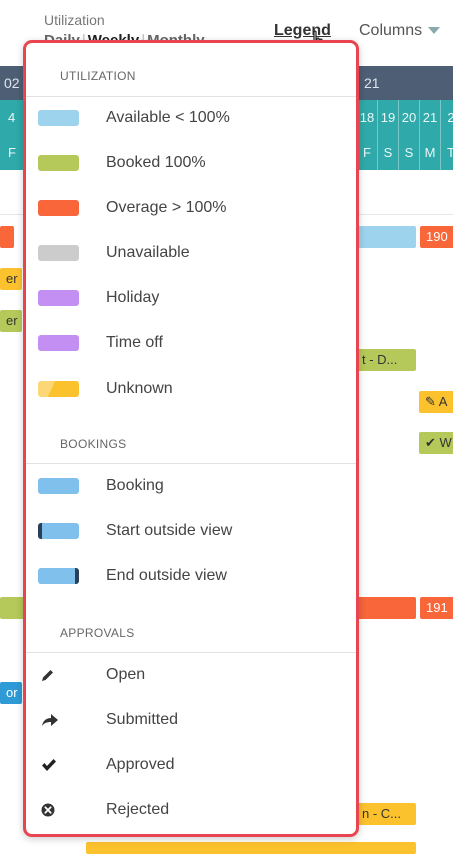 This screenshot has width=453, height=854. What do you see at coordinates (58, 118) in the screenshot?
I see `available-swatch` at bounding box center [58, 118].